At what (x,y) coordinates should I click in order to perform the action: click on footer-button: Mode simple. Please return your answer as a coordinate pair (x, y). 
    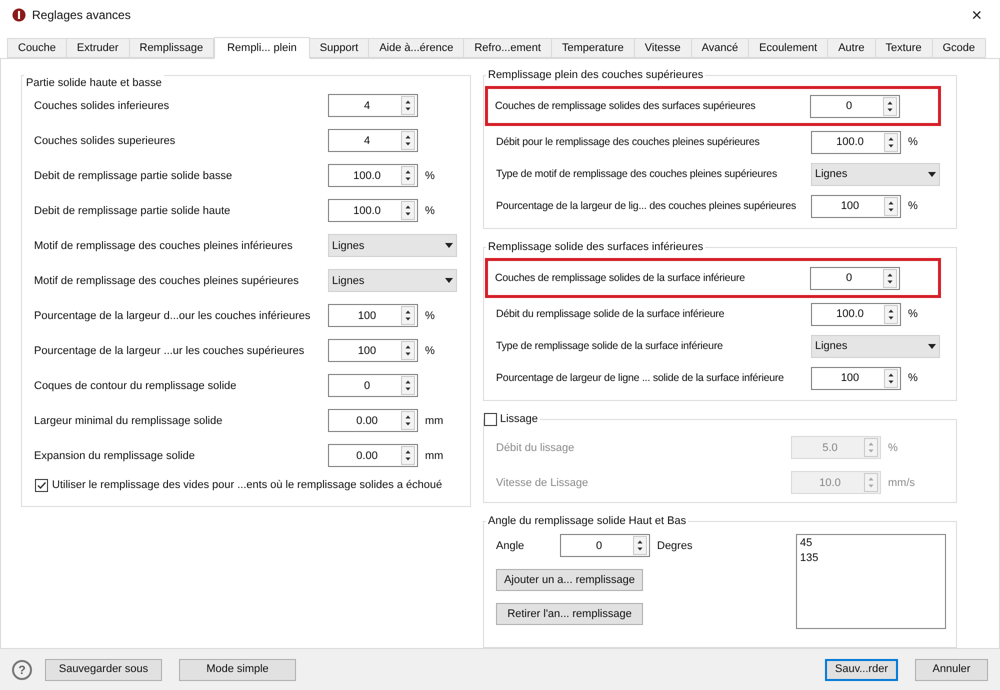
    Looking at the image, I should click on (237, 669).